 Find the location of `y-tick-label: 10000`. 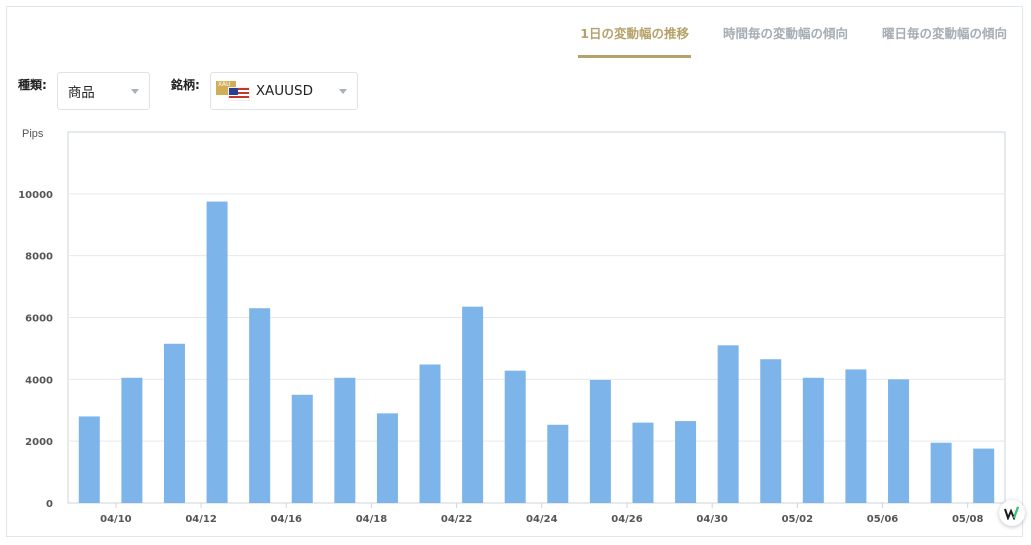

y-tick-label: 10000 is located at coordinates (35, 195).